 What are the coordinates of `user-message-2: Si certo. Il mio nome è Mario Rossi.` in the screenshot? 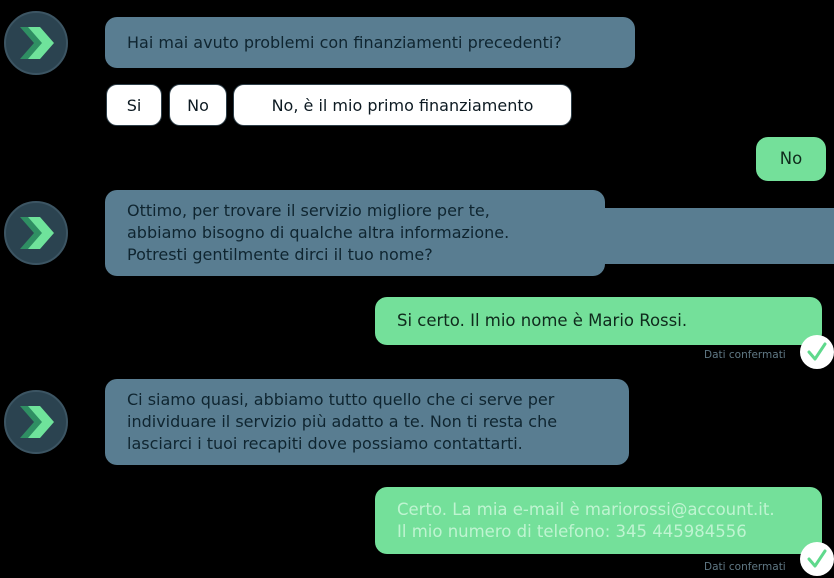 It's located at (598, 321).